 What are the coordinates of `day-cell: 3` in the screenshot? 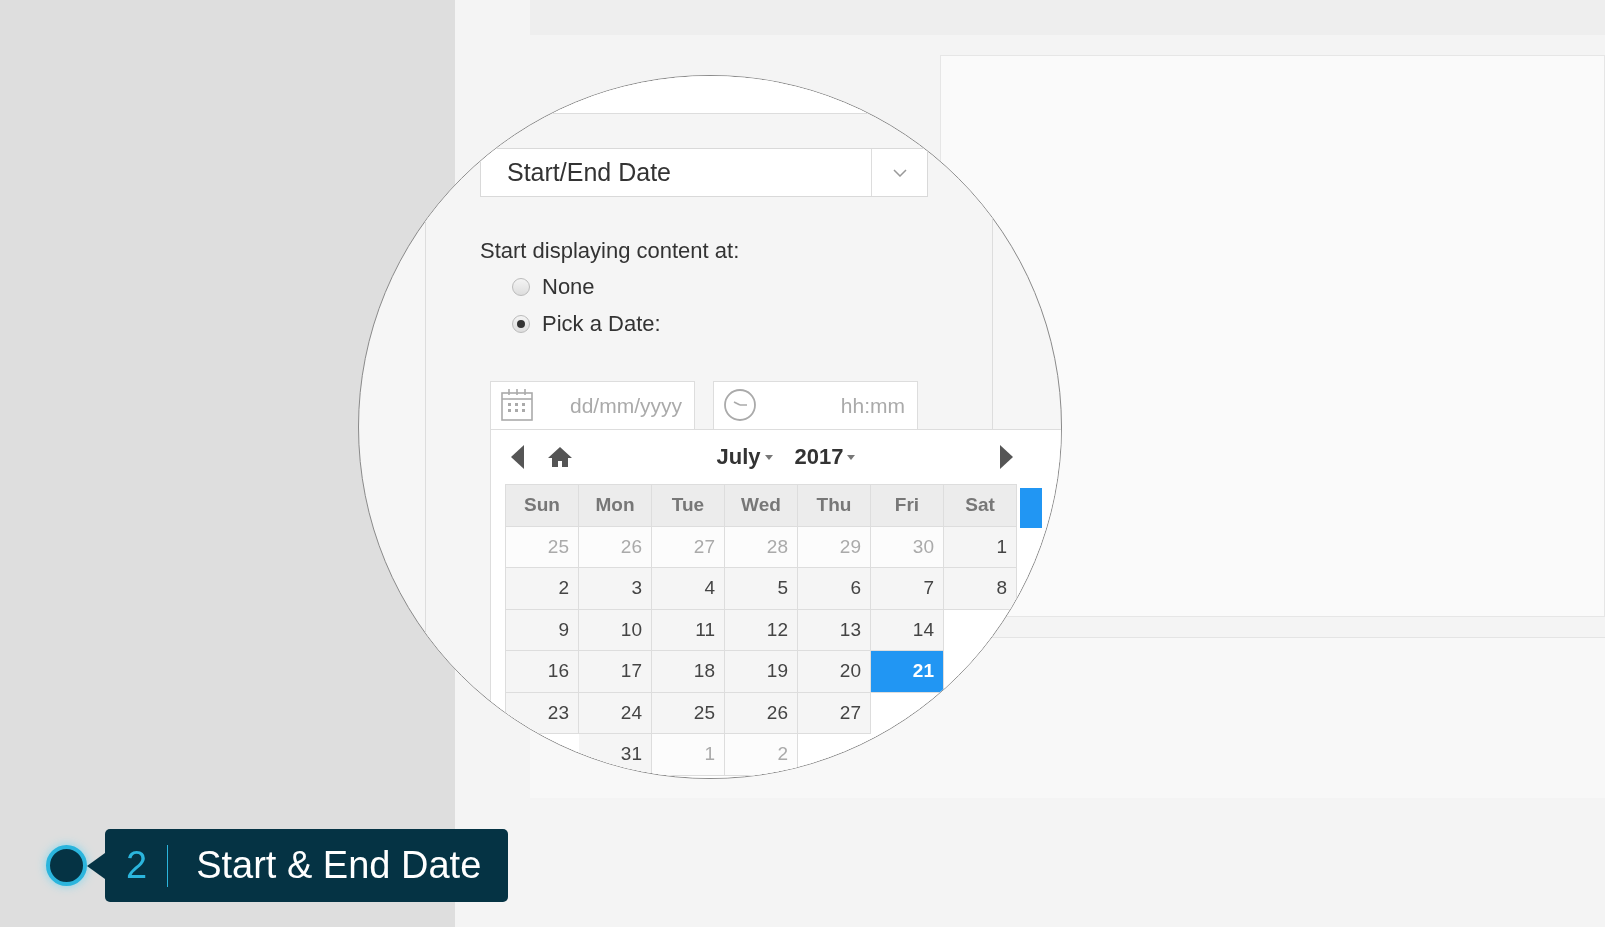 It's located at (615, 589).